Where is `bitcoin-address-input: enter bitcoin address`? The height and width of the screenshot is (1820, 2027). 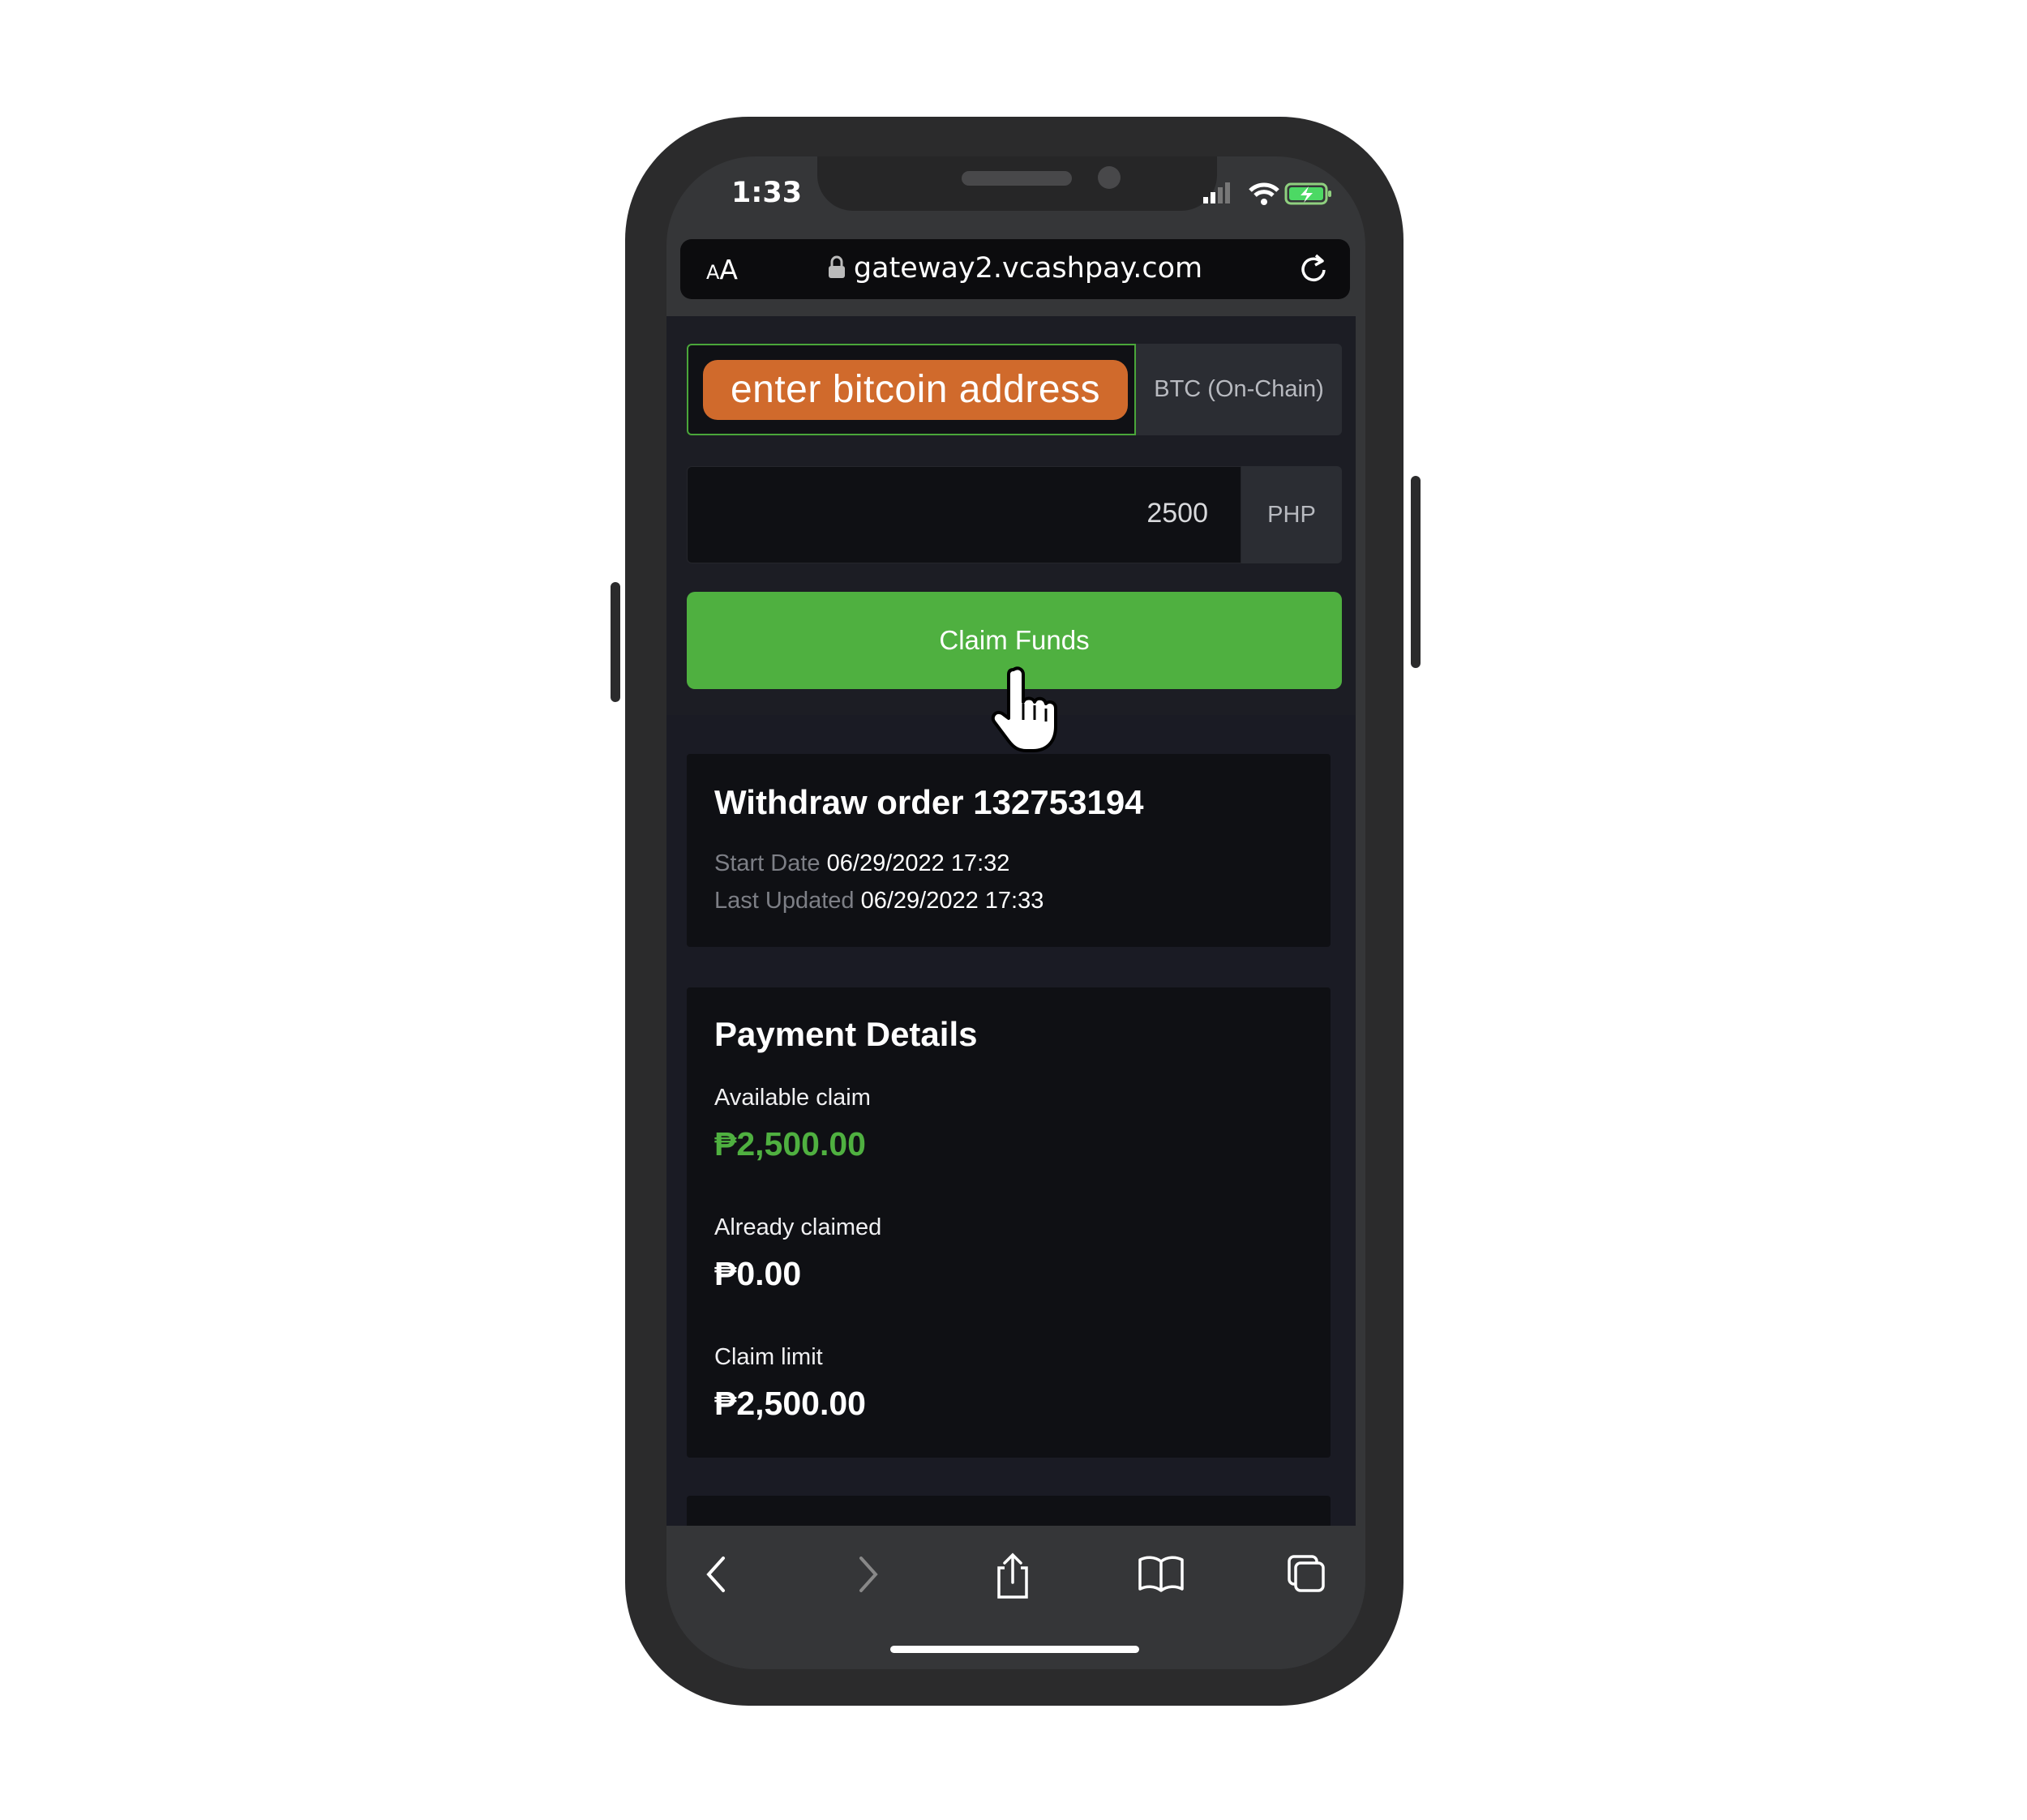
bitcoin-address-input: enter bitcoin address is located at coordinates (911, 390).